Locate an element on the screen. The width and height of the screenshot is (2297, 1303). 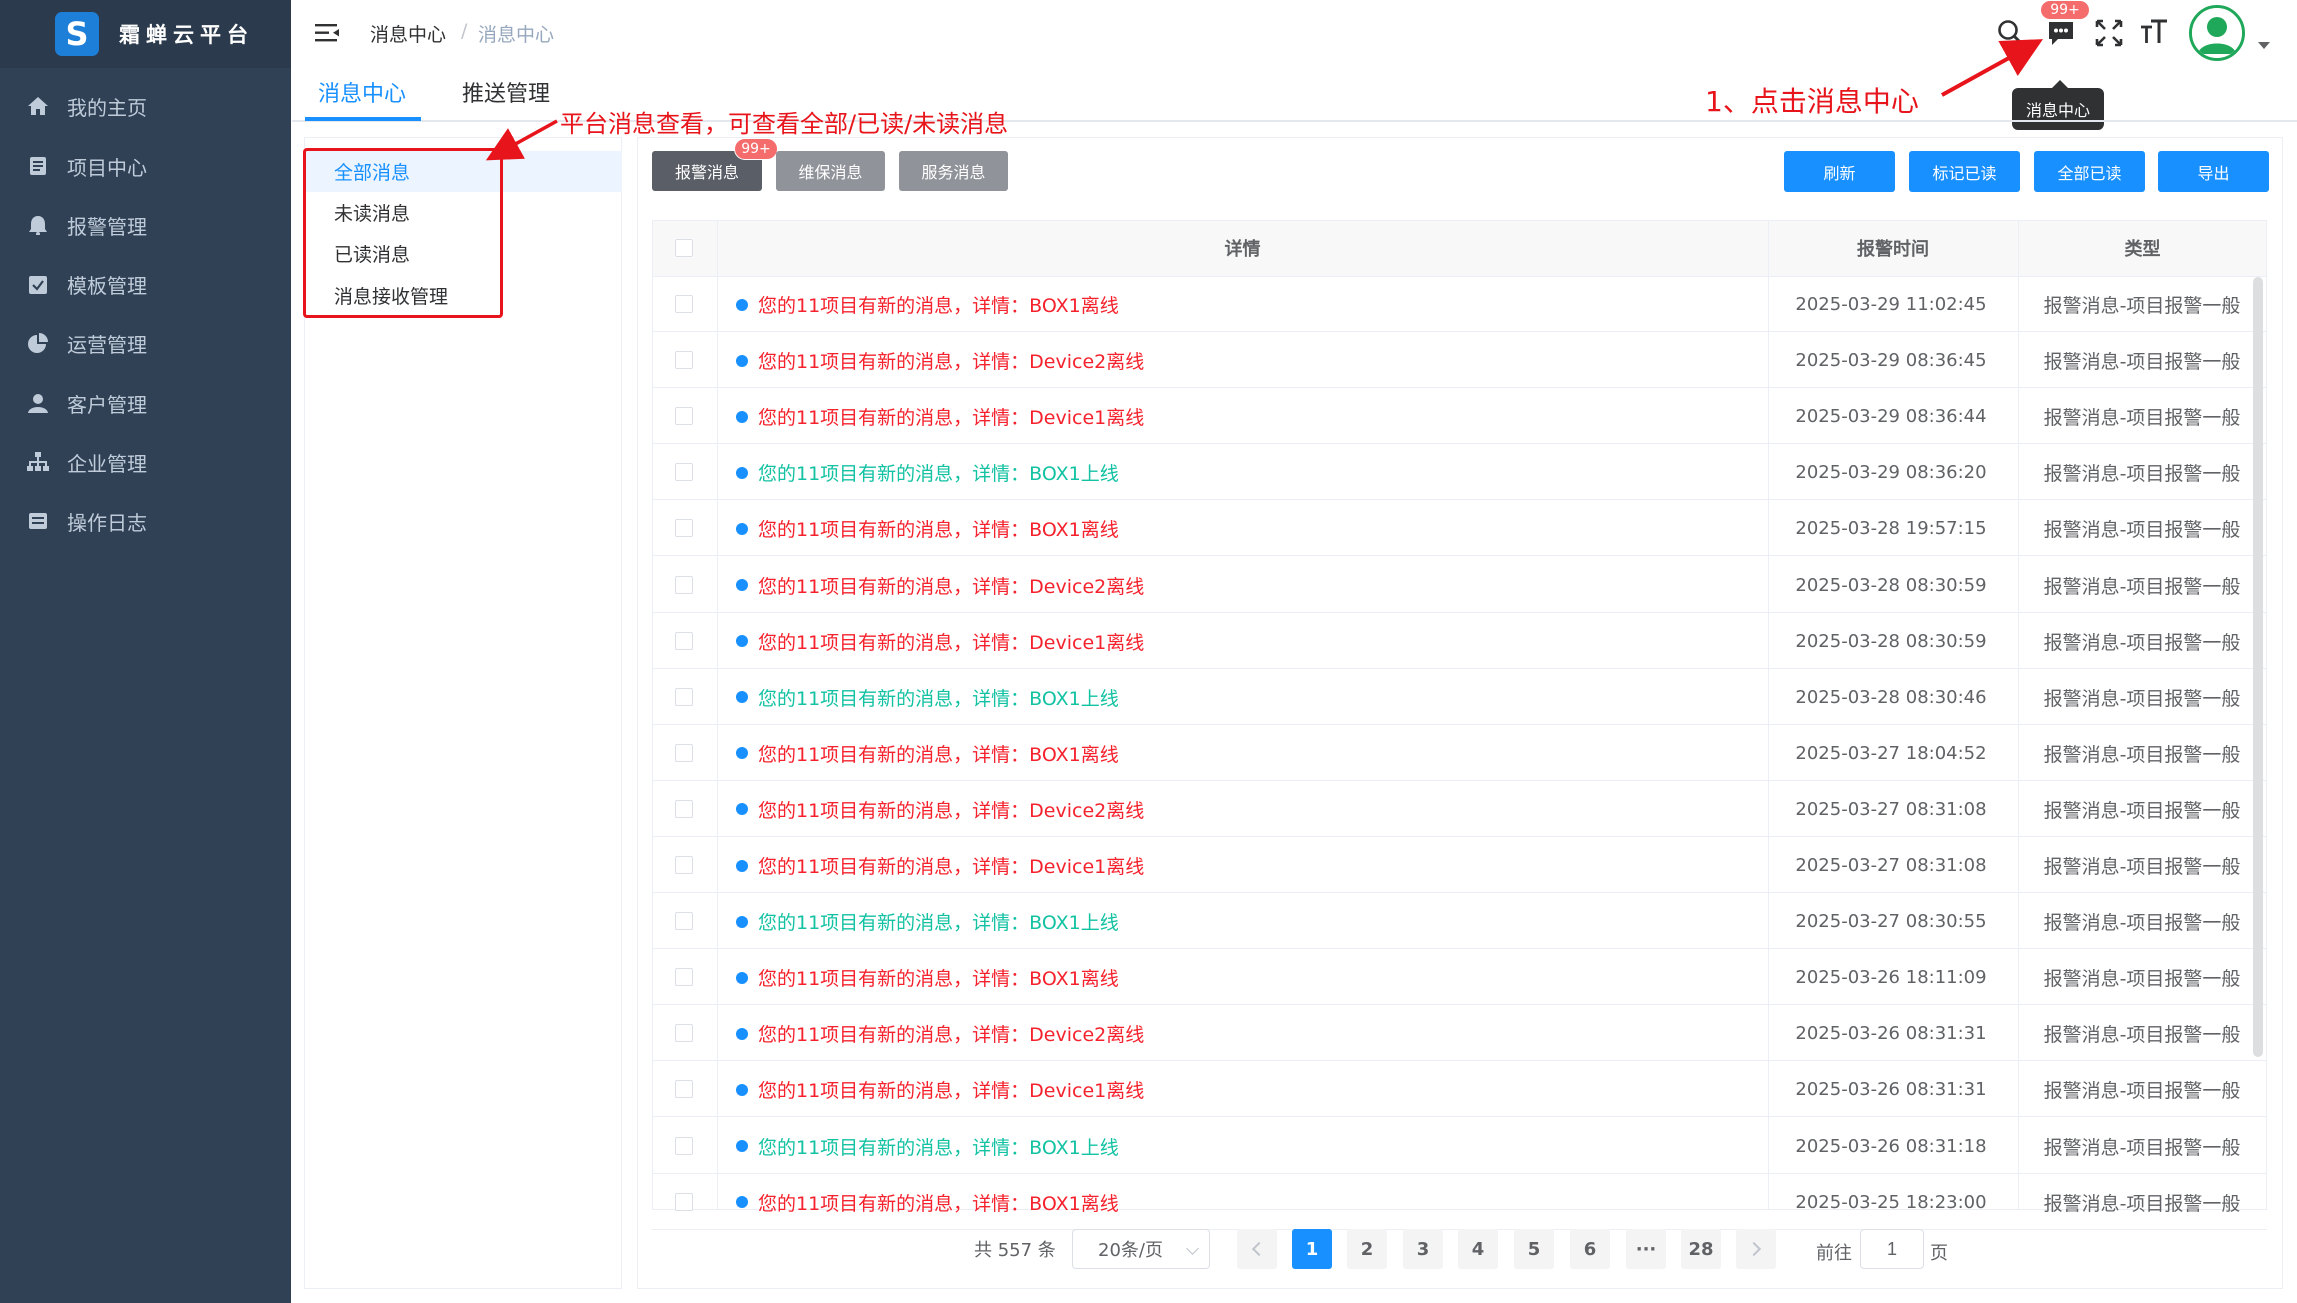
page-number-button: 4 is located at coordinates (1478, 1249).